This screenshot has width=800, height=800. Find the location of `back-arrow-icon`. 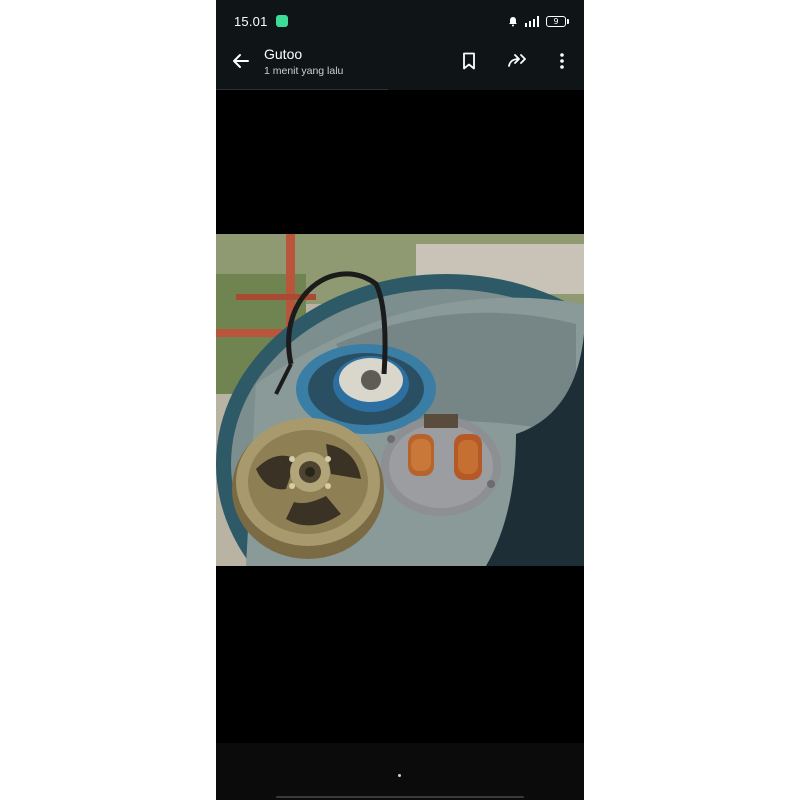

back-arrow-icon is located at coordinates (241, 63).